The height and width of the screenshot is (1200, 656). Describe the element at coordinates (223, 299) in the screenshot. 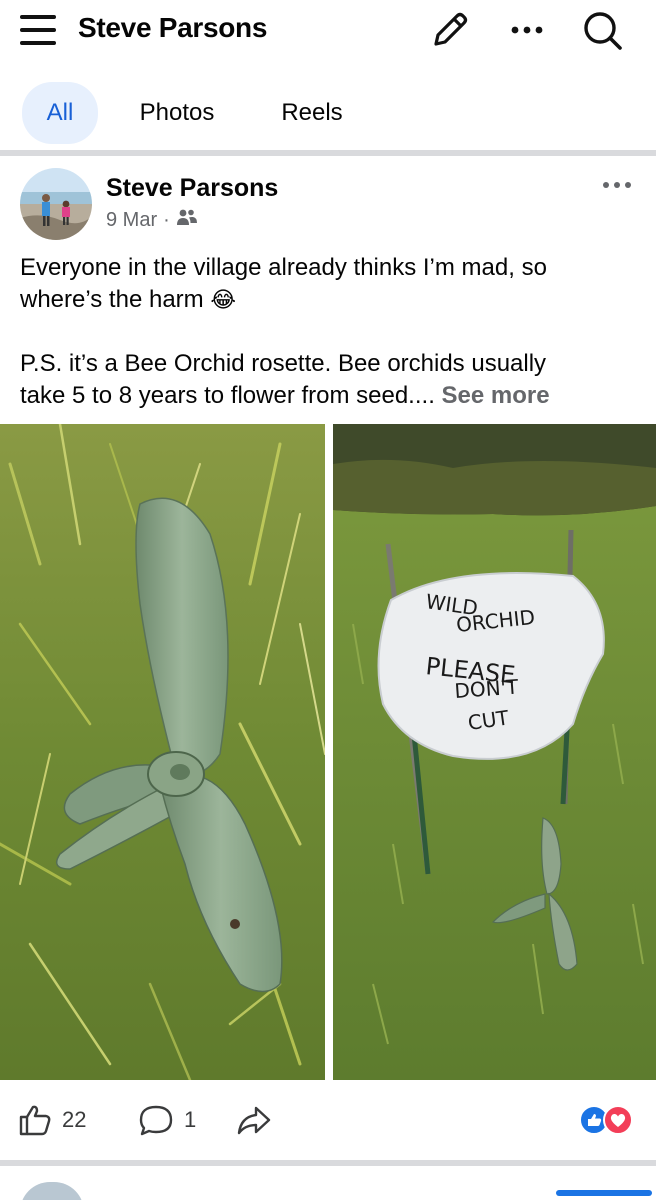

I see `laughing-emoji: 😂` at that location.